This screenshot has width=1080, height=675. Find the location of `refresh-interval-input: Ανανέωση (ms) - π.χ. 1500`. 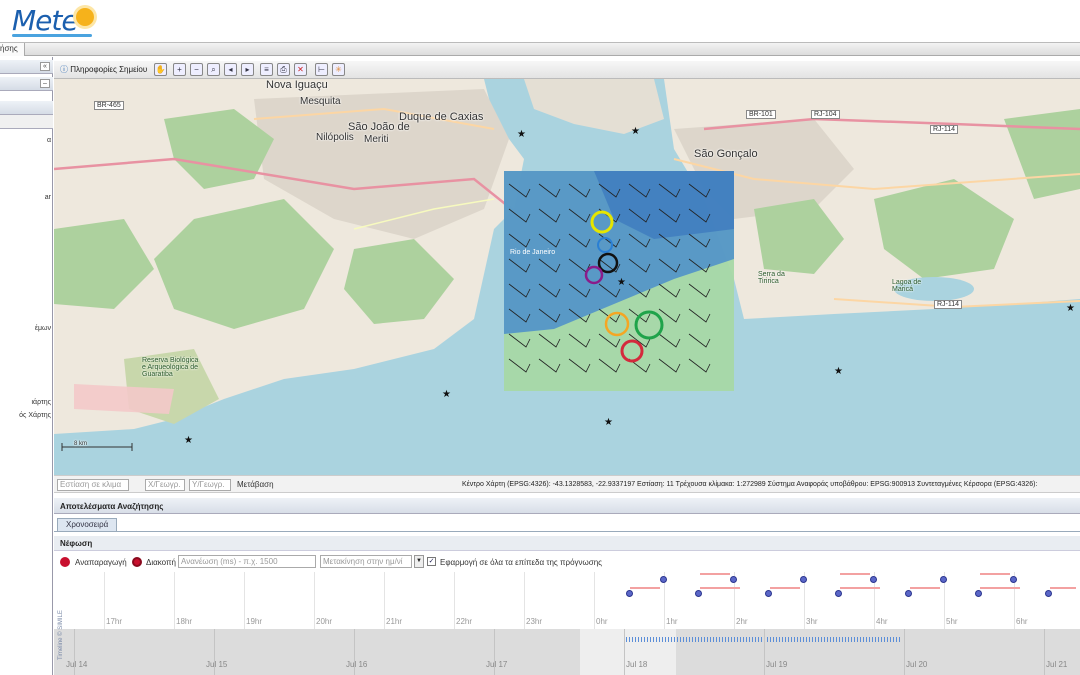

refresh-interval-input: Ανανέωση (ms) - π.χ. 1500 is located at coordinates (247, 561).